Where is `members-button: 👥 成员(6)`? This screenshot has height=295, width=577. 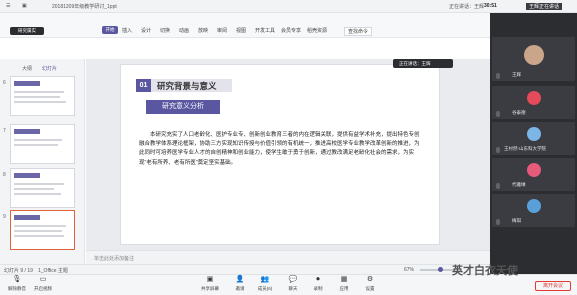 members-button: 👥 成员(6) is located at coordinates (265, 285).